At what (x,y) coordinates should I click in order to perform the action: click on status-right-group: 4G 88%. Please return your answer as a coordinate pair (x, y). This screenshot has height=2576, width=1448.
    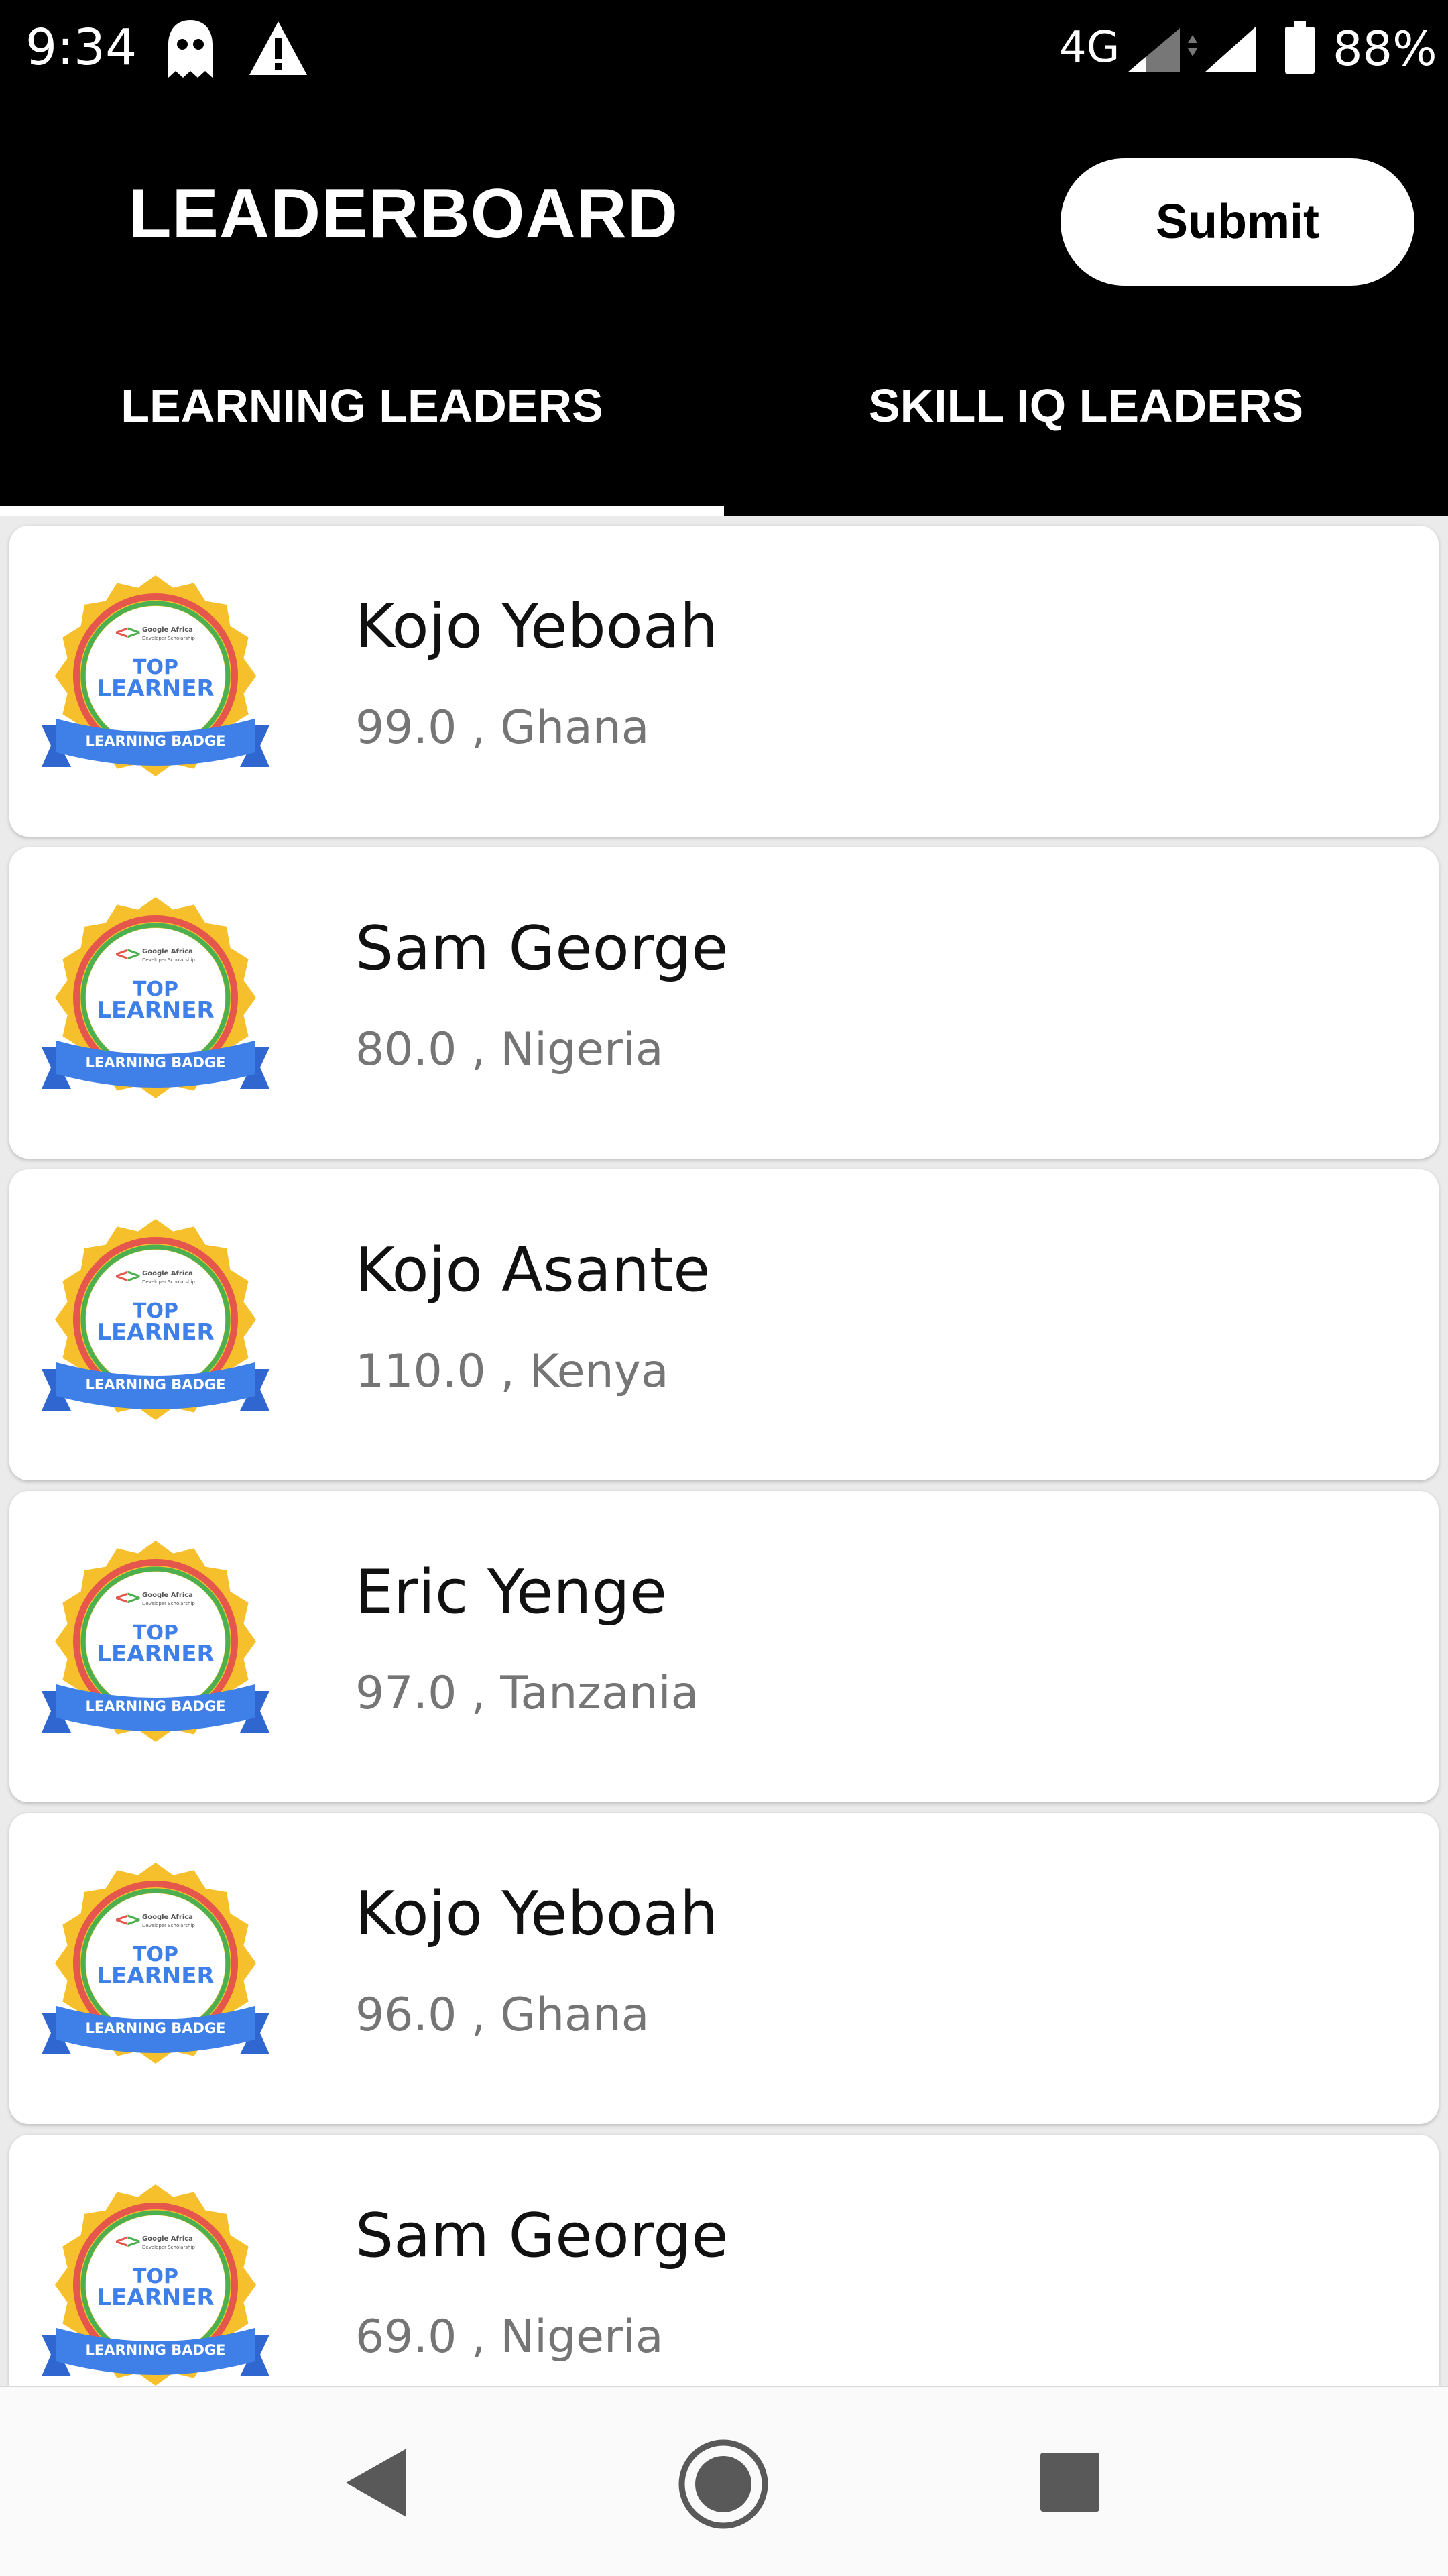
    Looking at the image, I should click on (1213, 50).